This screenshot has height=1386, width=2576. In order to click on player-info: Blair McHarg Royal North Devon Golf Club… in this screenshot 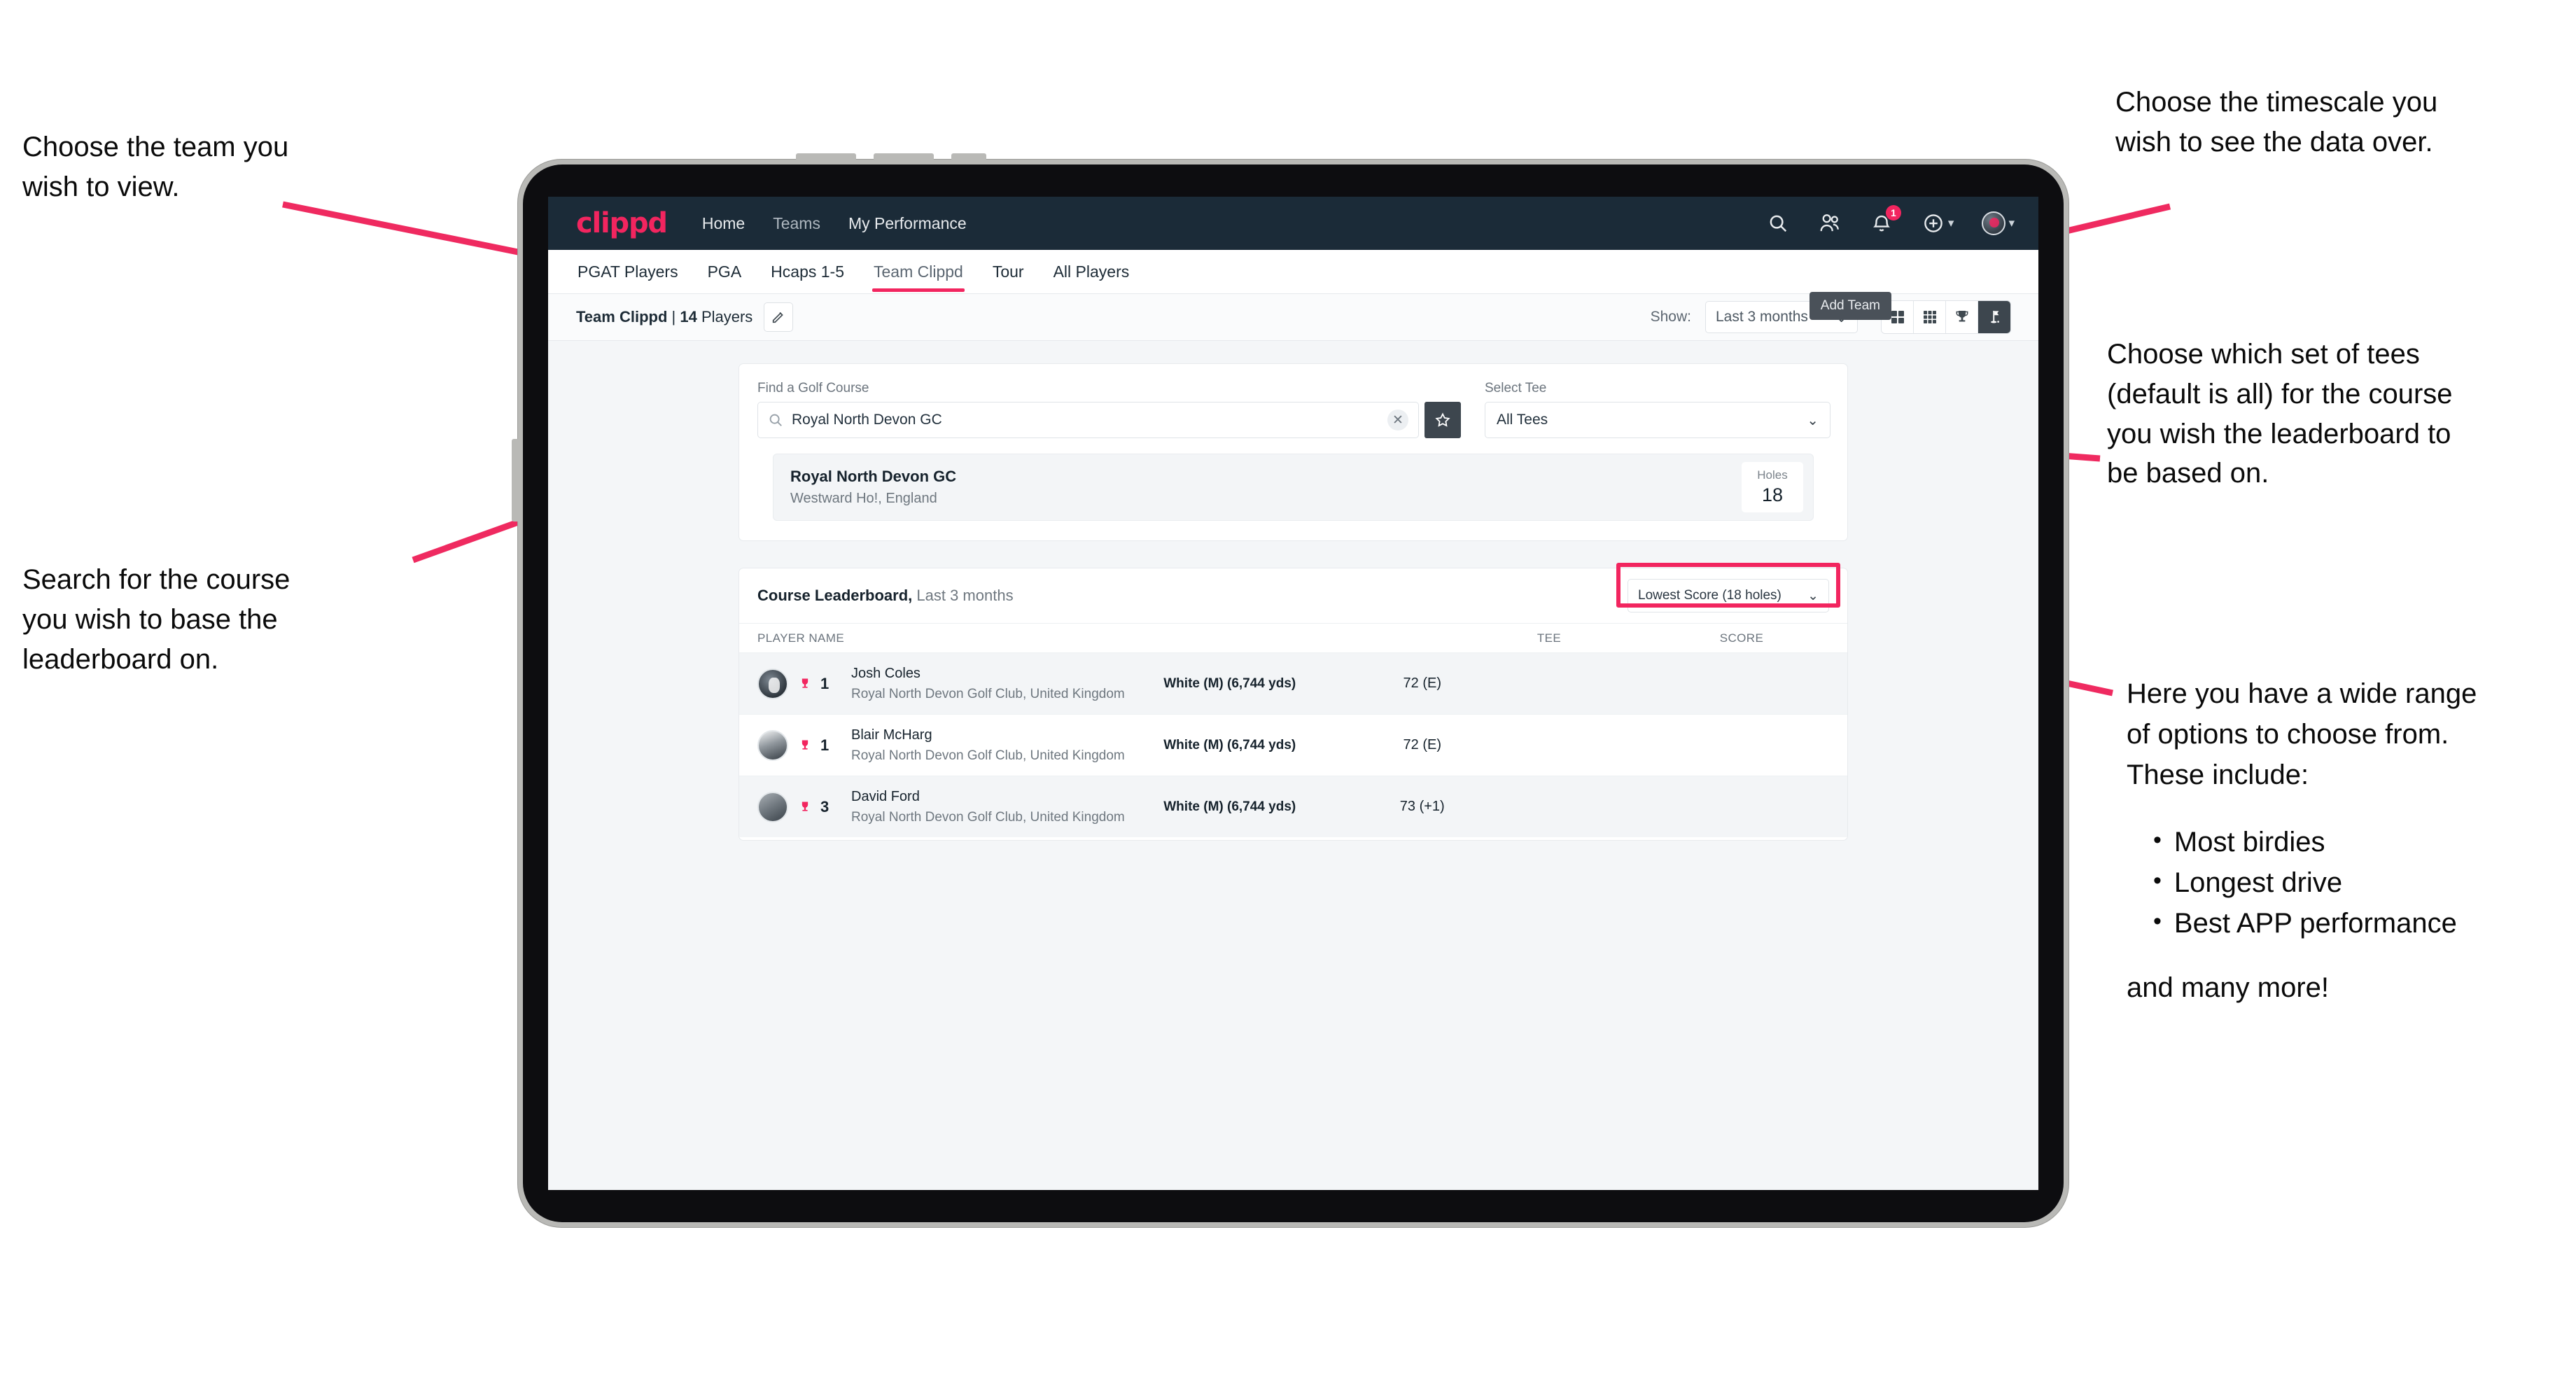, I will do `click(988, 745)`.